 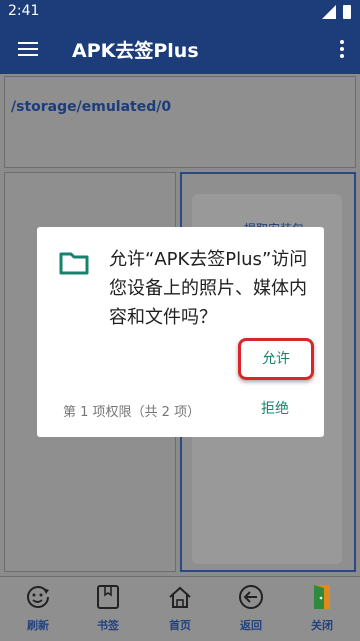 What do you see at coordinates (276, 359) in the screenshot?
I see `allow-button: 允许` at bounding box center [276, 359].